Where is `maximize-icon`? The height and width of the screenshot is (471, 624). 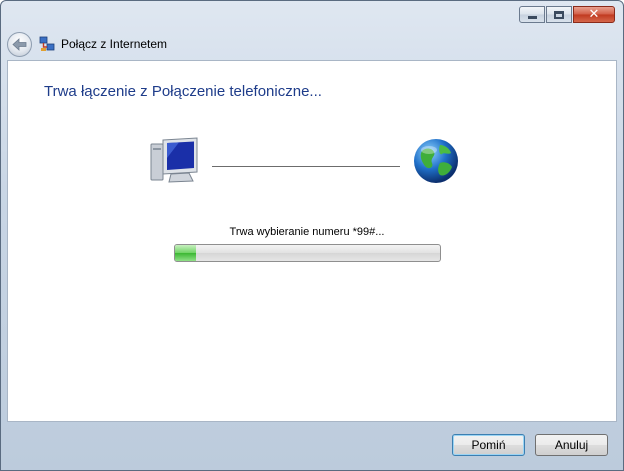 maximize-icon is located at coordinates (559, 14).